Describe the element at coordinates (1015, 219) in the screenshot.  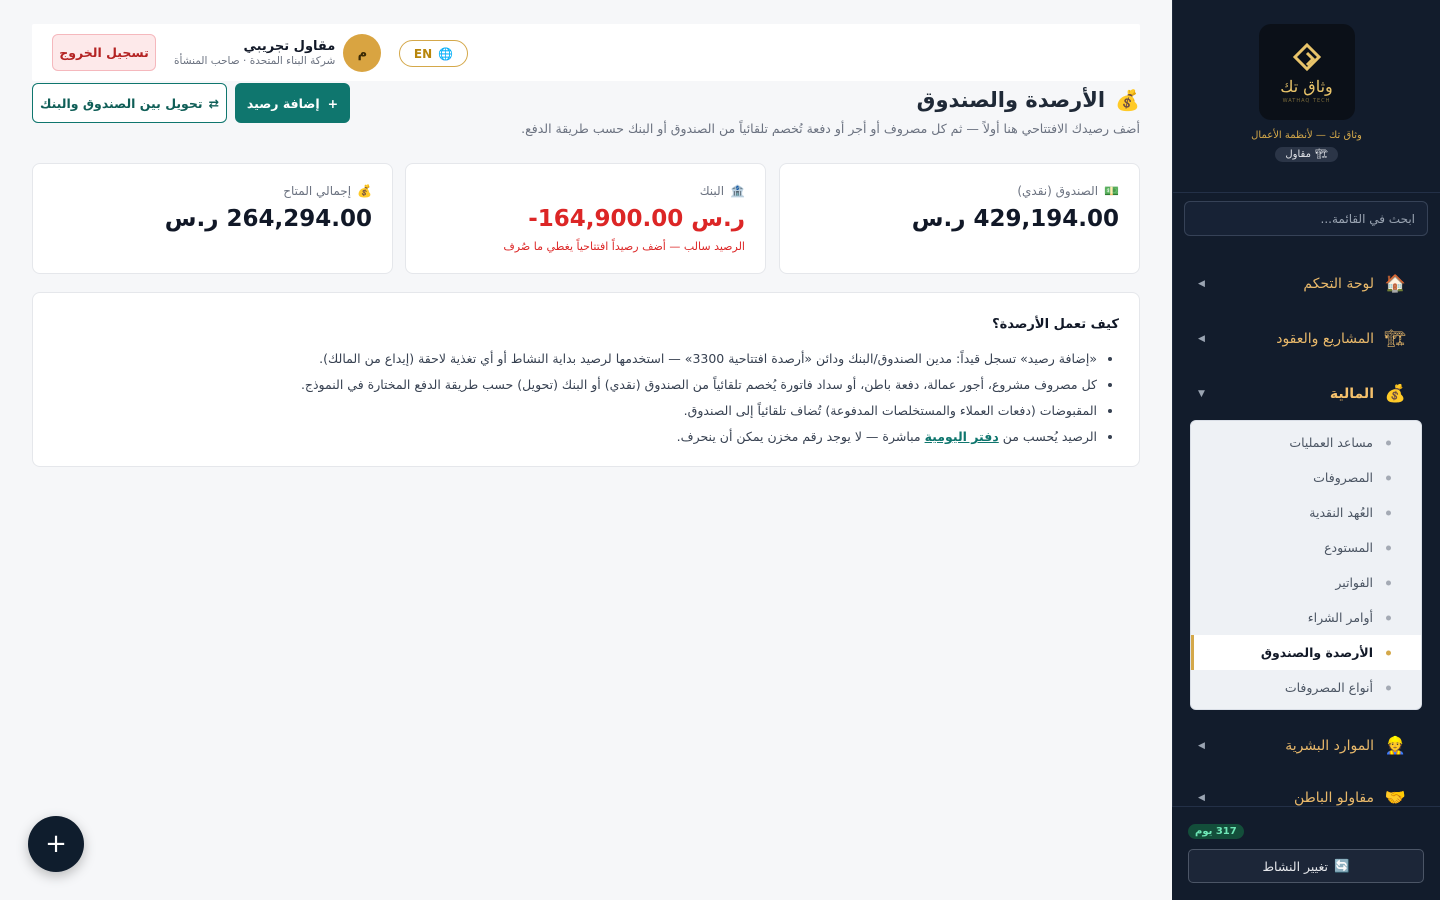
I see `card-value: 429,194.00 ر.س` at that location.